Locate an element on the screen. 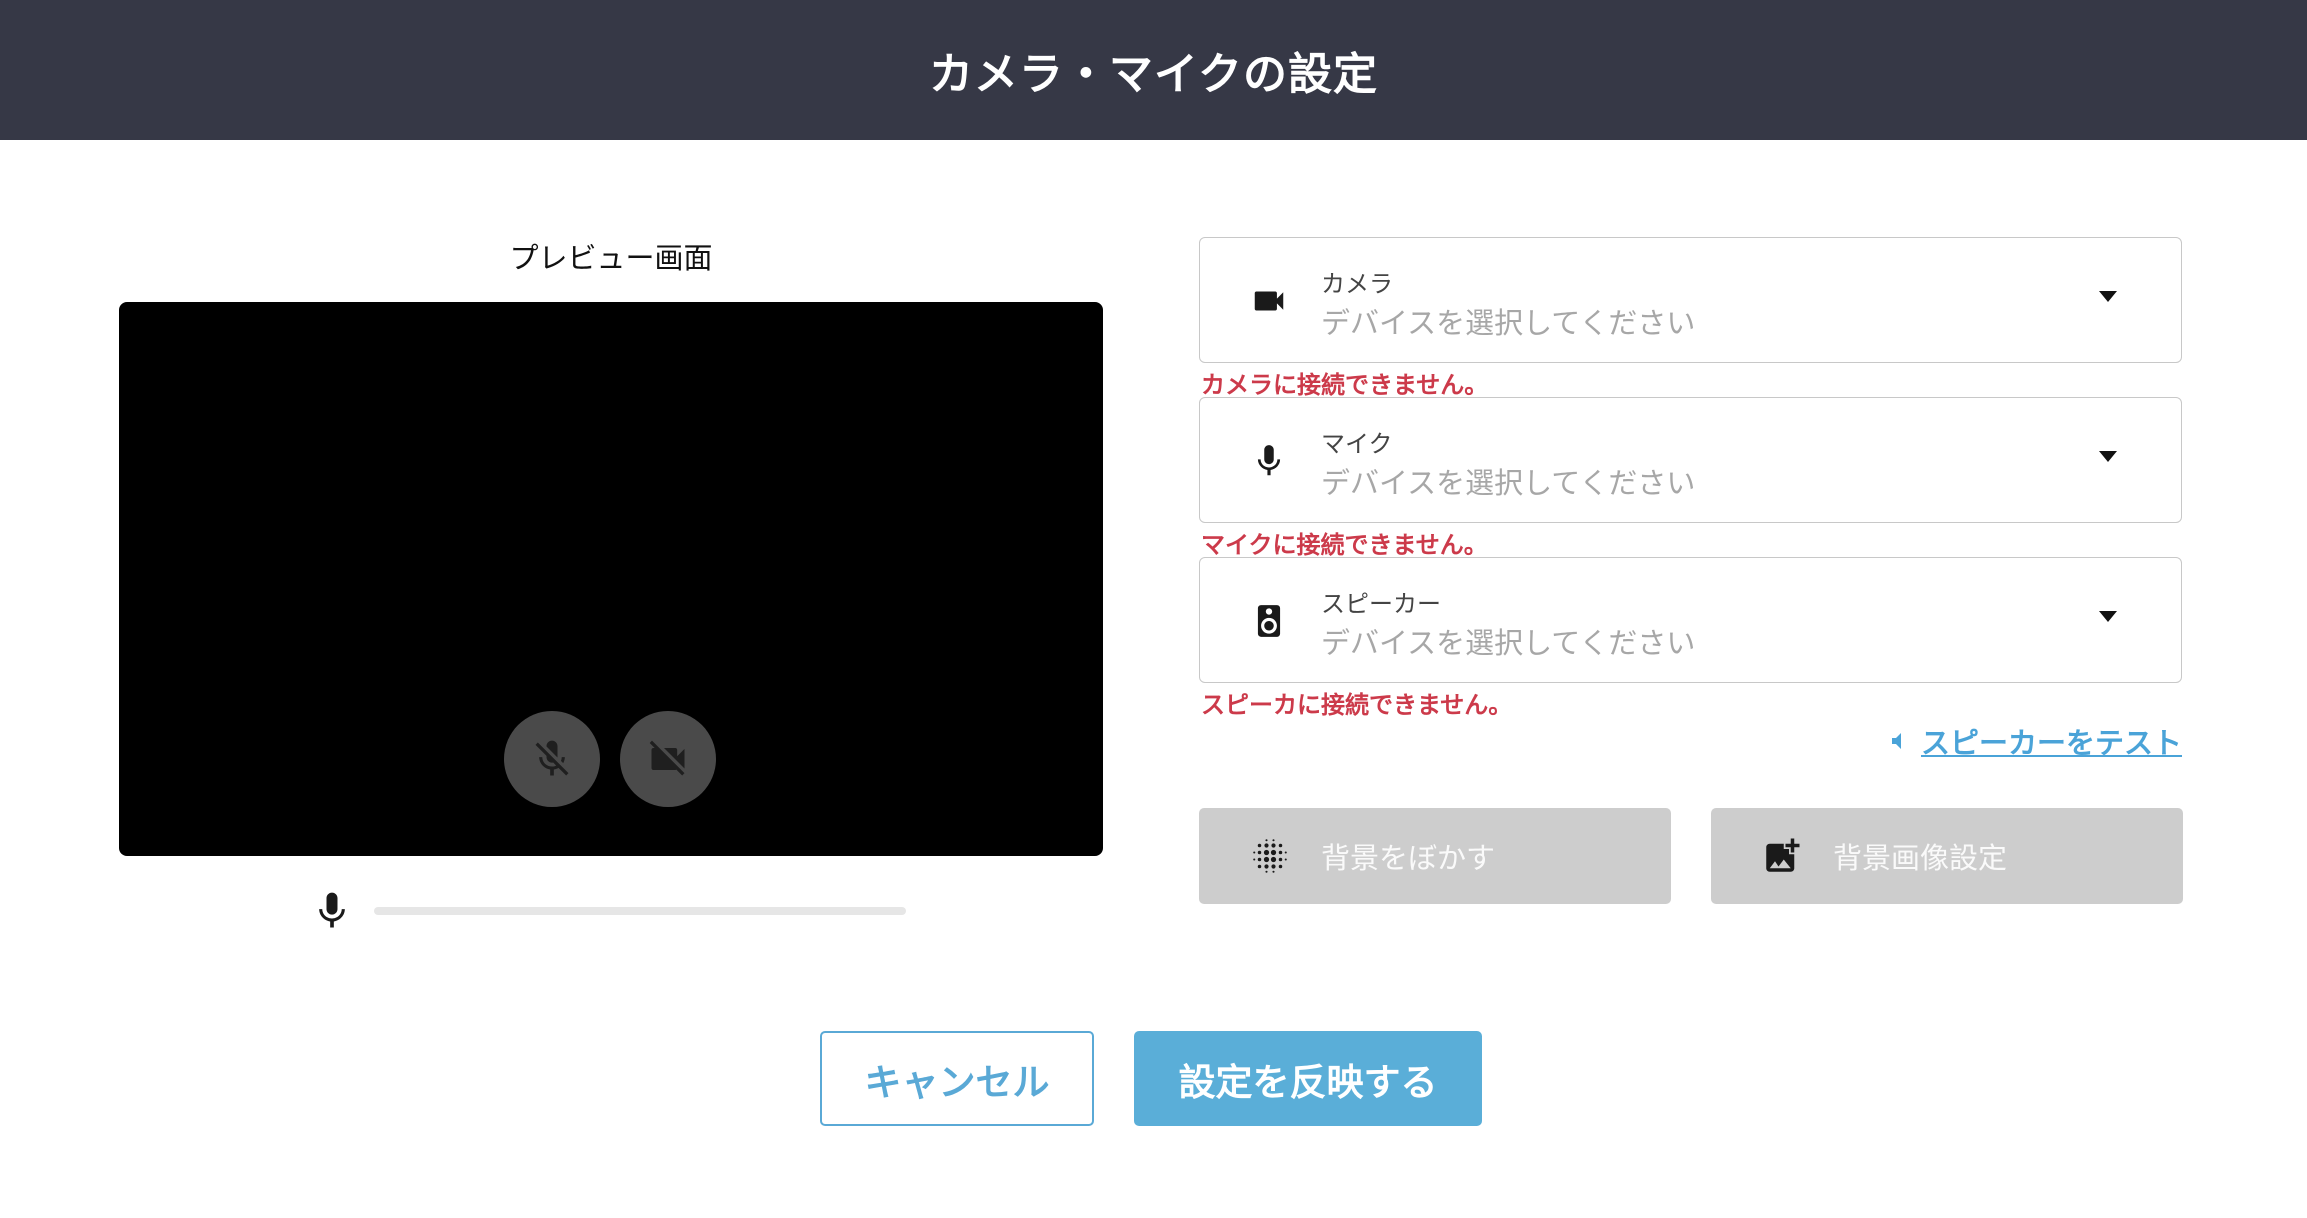 This screenshot has width=2307, height=1218. speaker-error: スピーカに接続できません。 is located at coordinates (1357, 705).